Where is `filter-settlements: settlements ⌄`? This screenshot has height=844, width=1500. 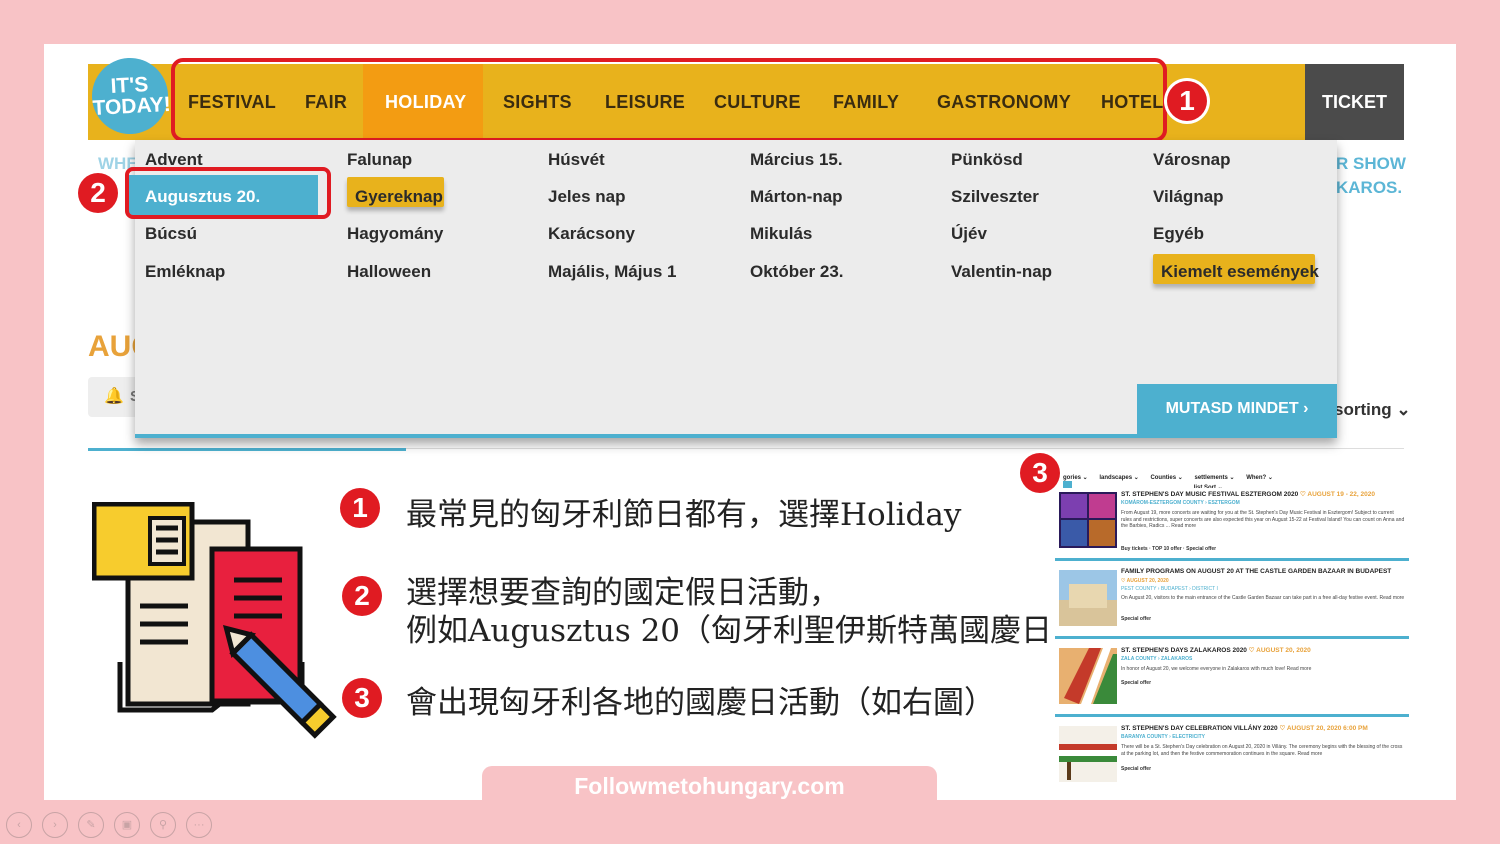 filter-settlements: settlements ⌄ is located at coordinates (1214, 478).